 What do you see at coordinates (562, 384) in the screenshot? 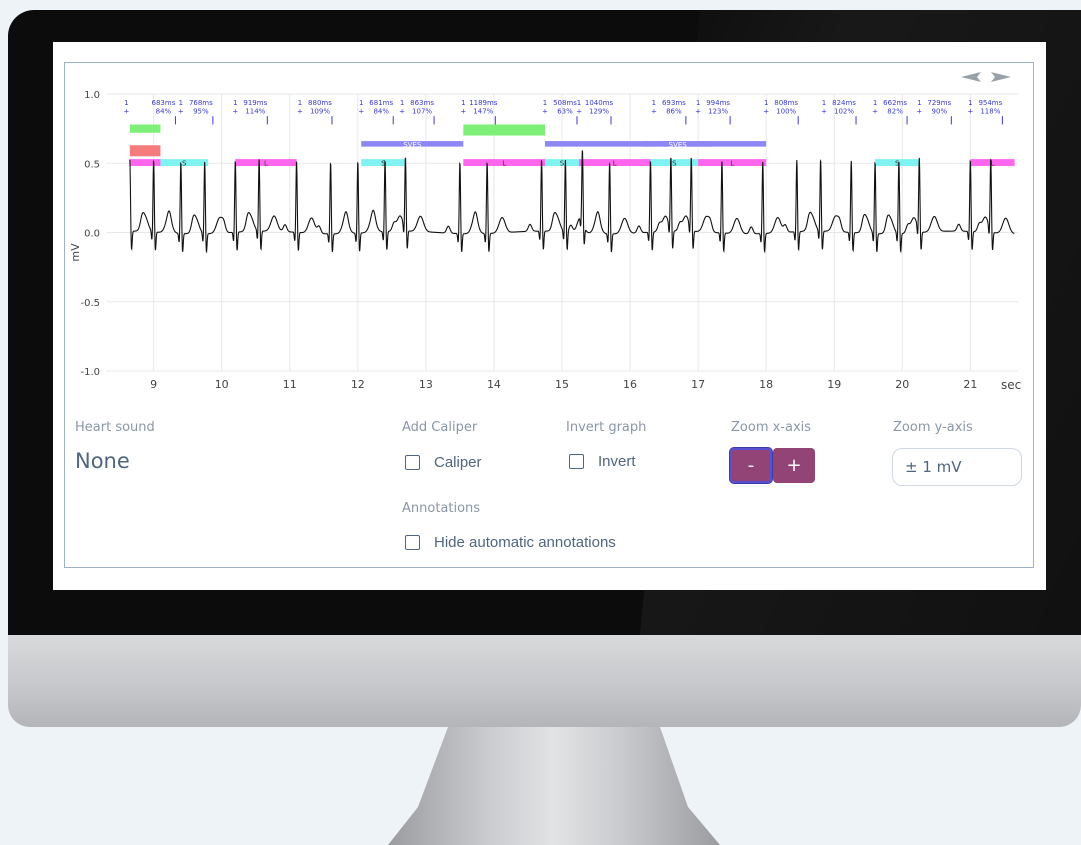
I see `x-tick-label: 15` at bounding box center [562, 384].